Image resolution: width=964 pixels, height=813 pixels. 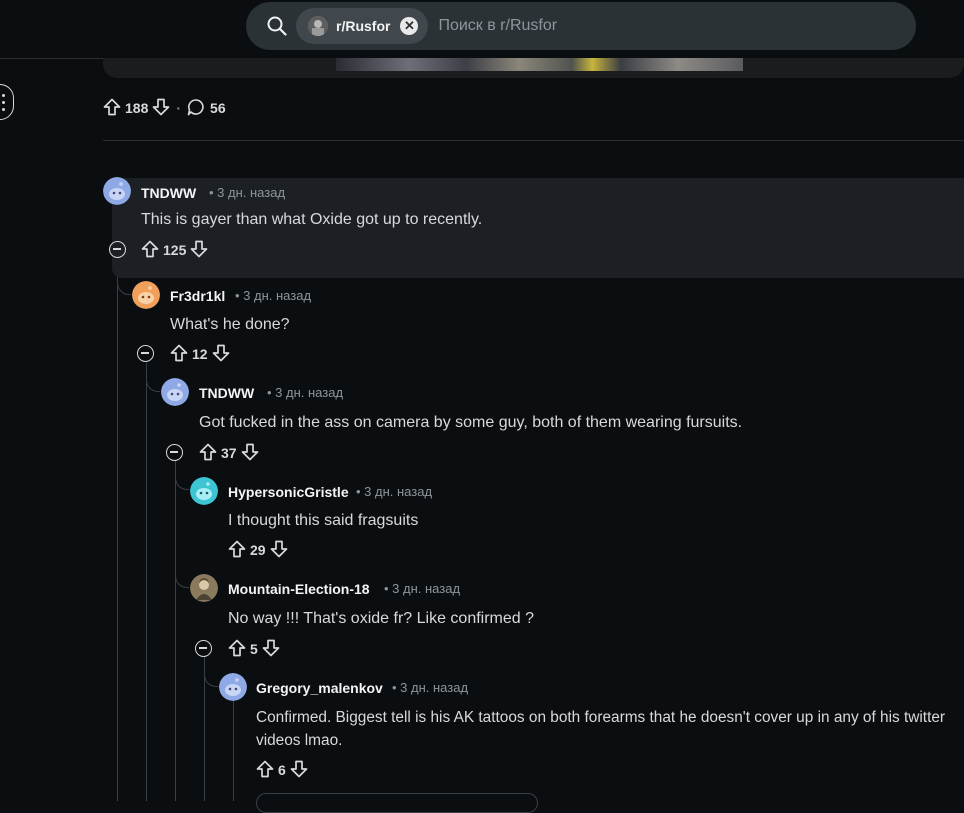 What do you see at coordinates (318, 26) in the screenshot?
I see `subreddit-avatar` at bounding box center [318, 26].